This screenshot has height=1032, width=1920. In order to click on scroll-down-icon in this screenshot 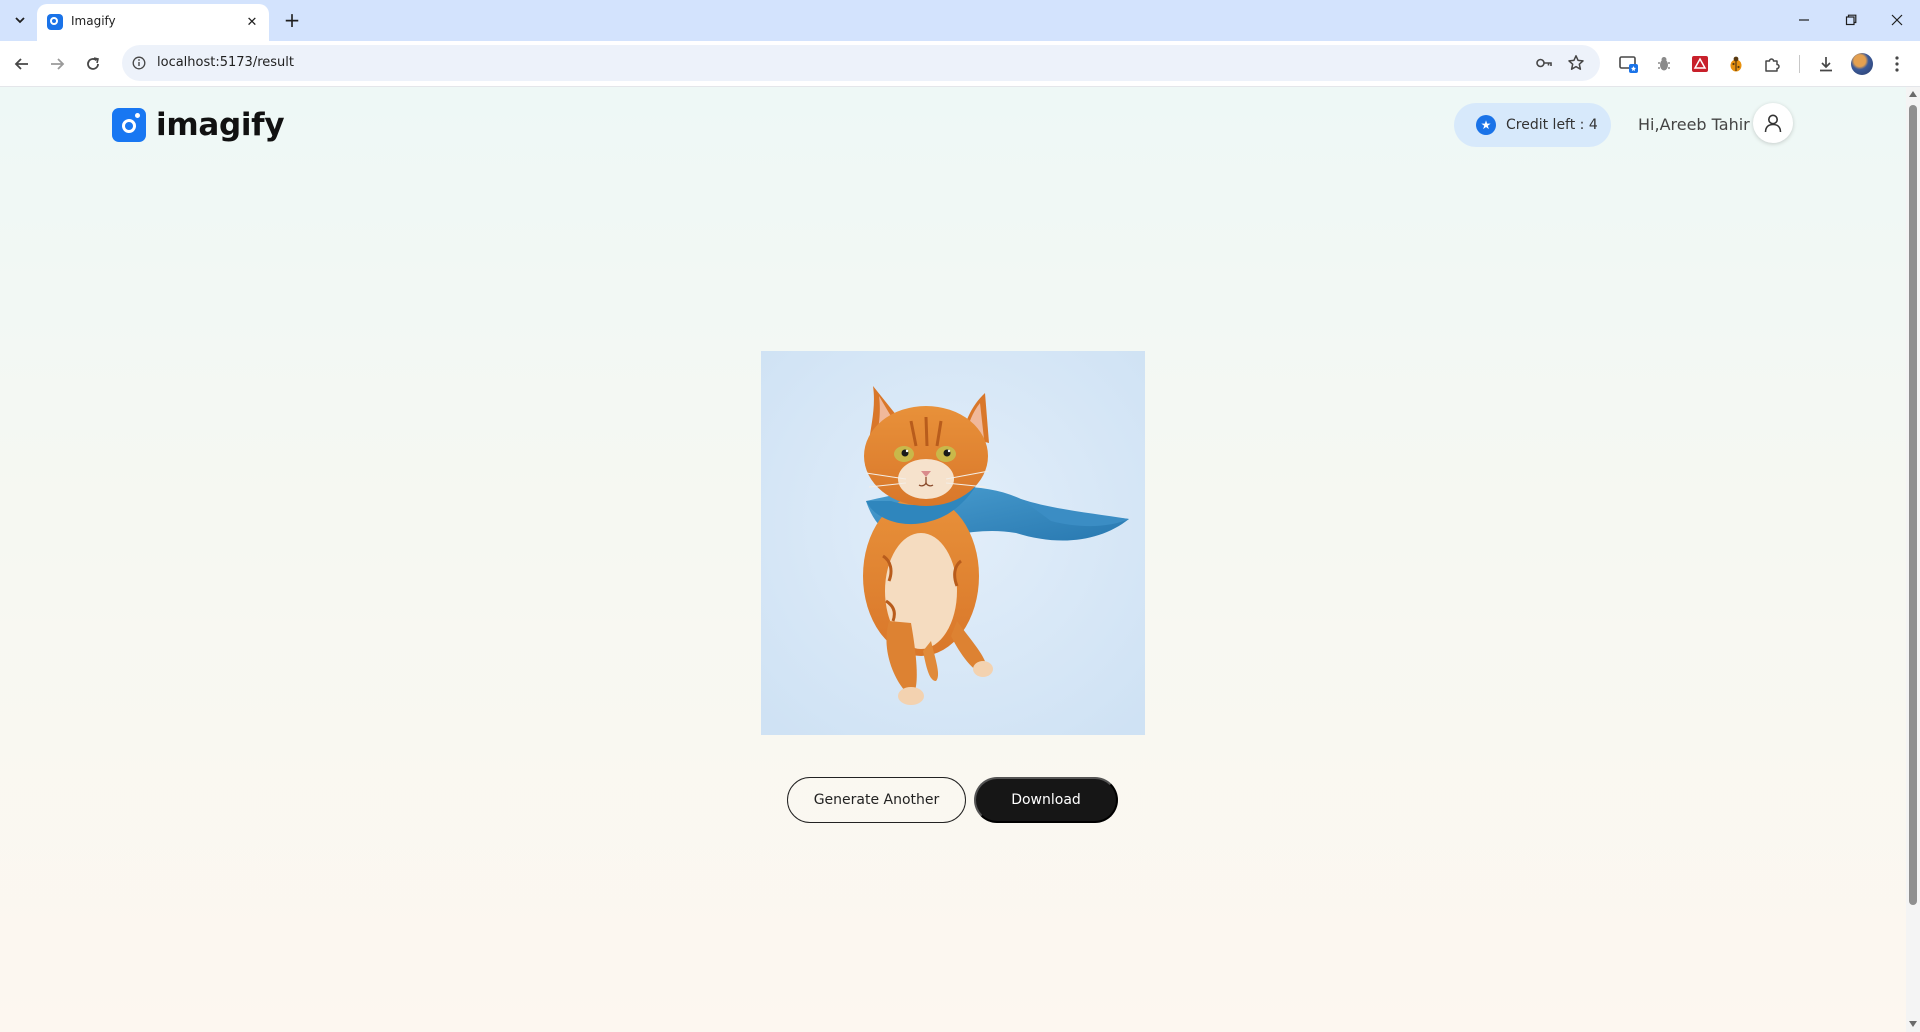, I will do `click(1913, 1024)`.